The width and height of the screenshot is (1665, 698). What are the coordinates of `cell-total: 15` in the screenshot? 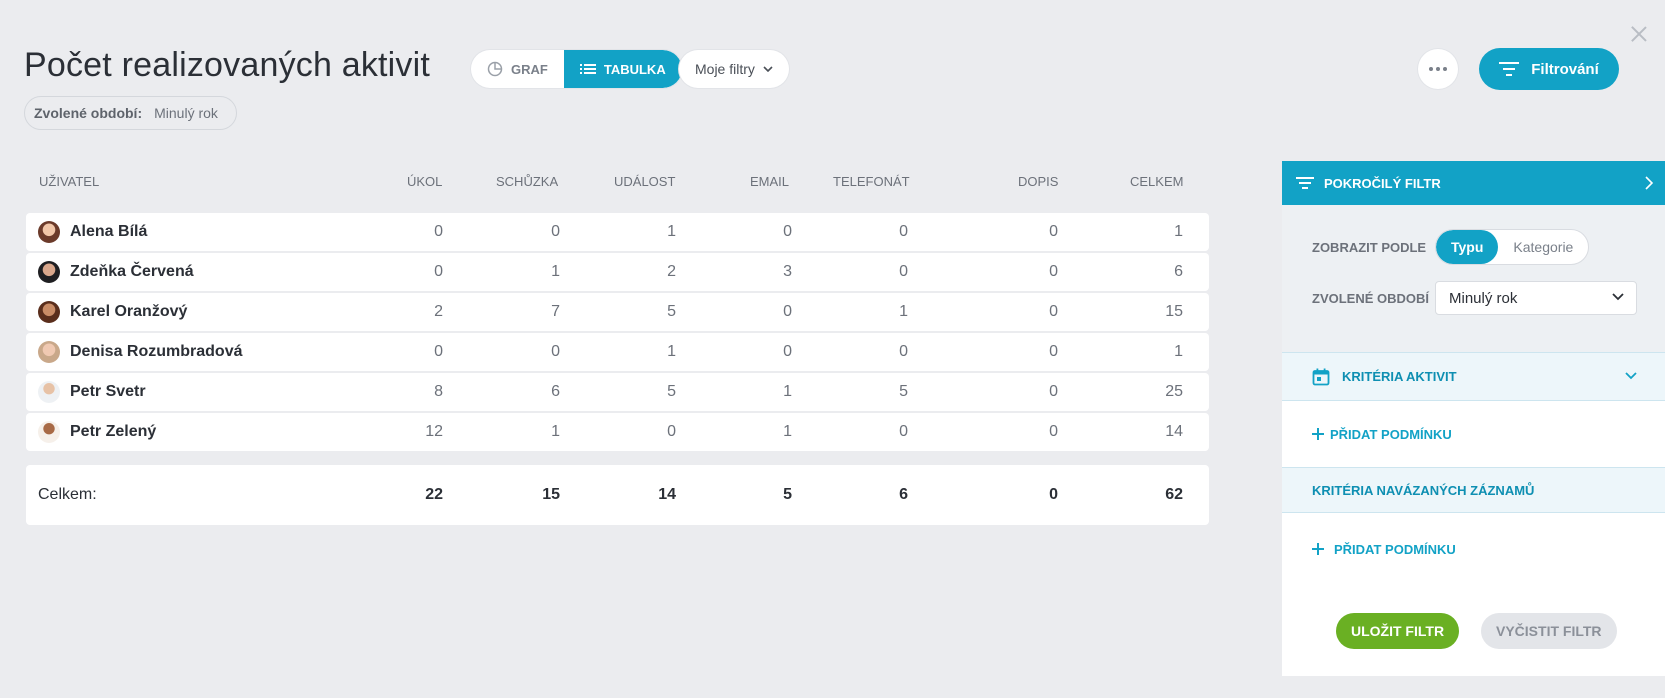 It's located at (1174, 311).